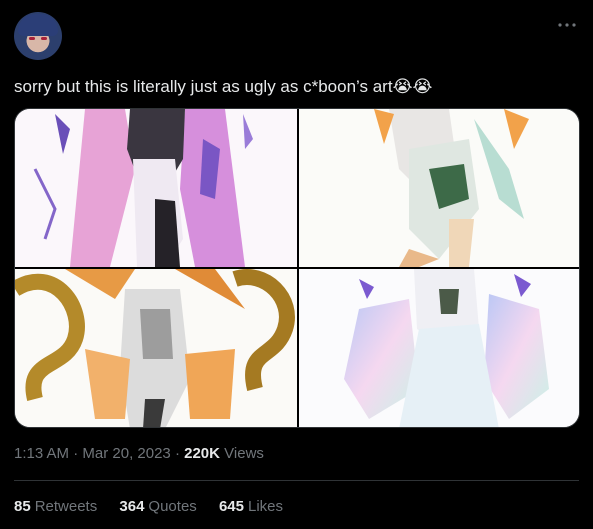 The height and width of the screenshot is (529, 593). I want to click on divider, so click(296, 480).